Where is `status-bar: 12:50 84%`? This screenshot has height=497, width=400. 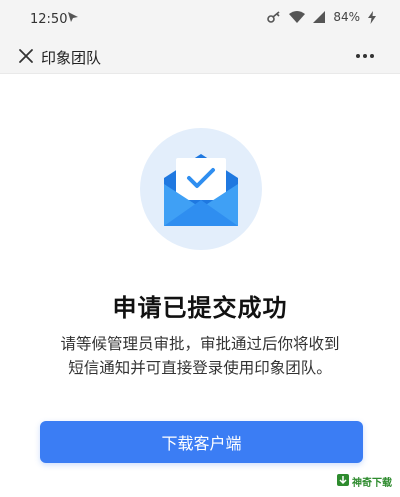 status-bar: 12:50 84% is located at coordinates (200, 20).